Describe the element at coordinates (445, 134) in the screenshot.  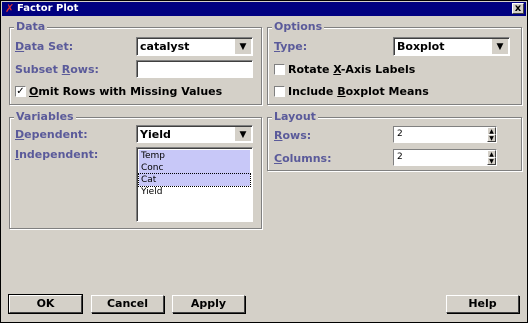
I see `rows-spinner: 2 ▲ ▼` at that location.